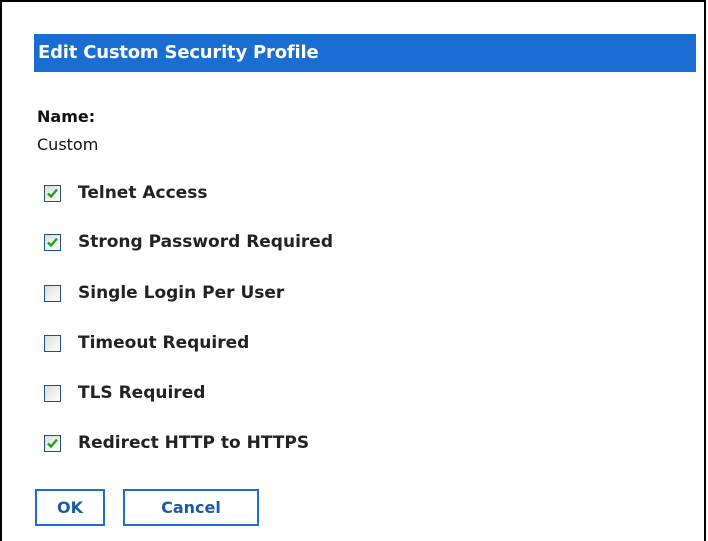 This screenshot has height=541, width=708. I want to click on redirect-https-checkbox, so click(52, 443).